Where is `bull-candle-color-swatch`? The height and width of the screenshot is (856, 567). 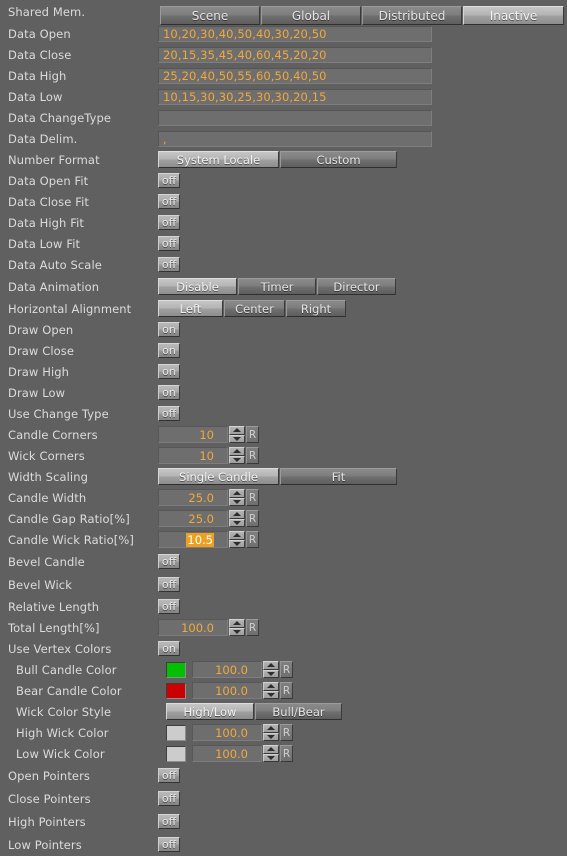
bull-candle-color-swatch is located at coordinates (176, 669).